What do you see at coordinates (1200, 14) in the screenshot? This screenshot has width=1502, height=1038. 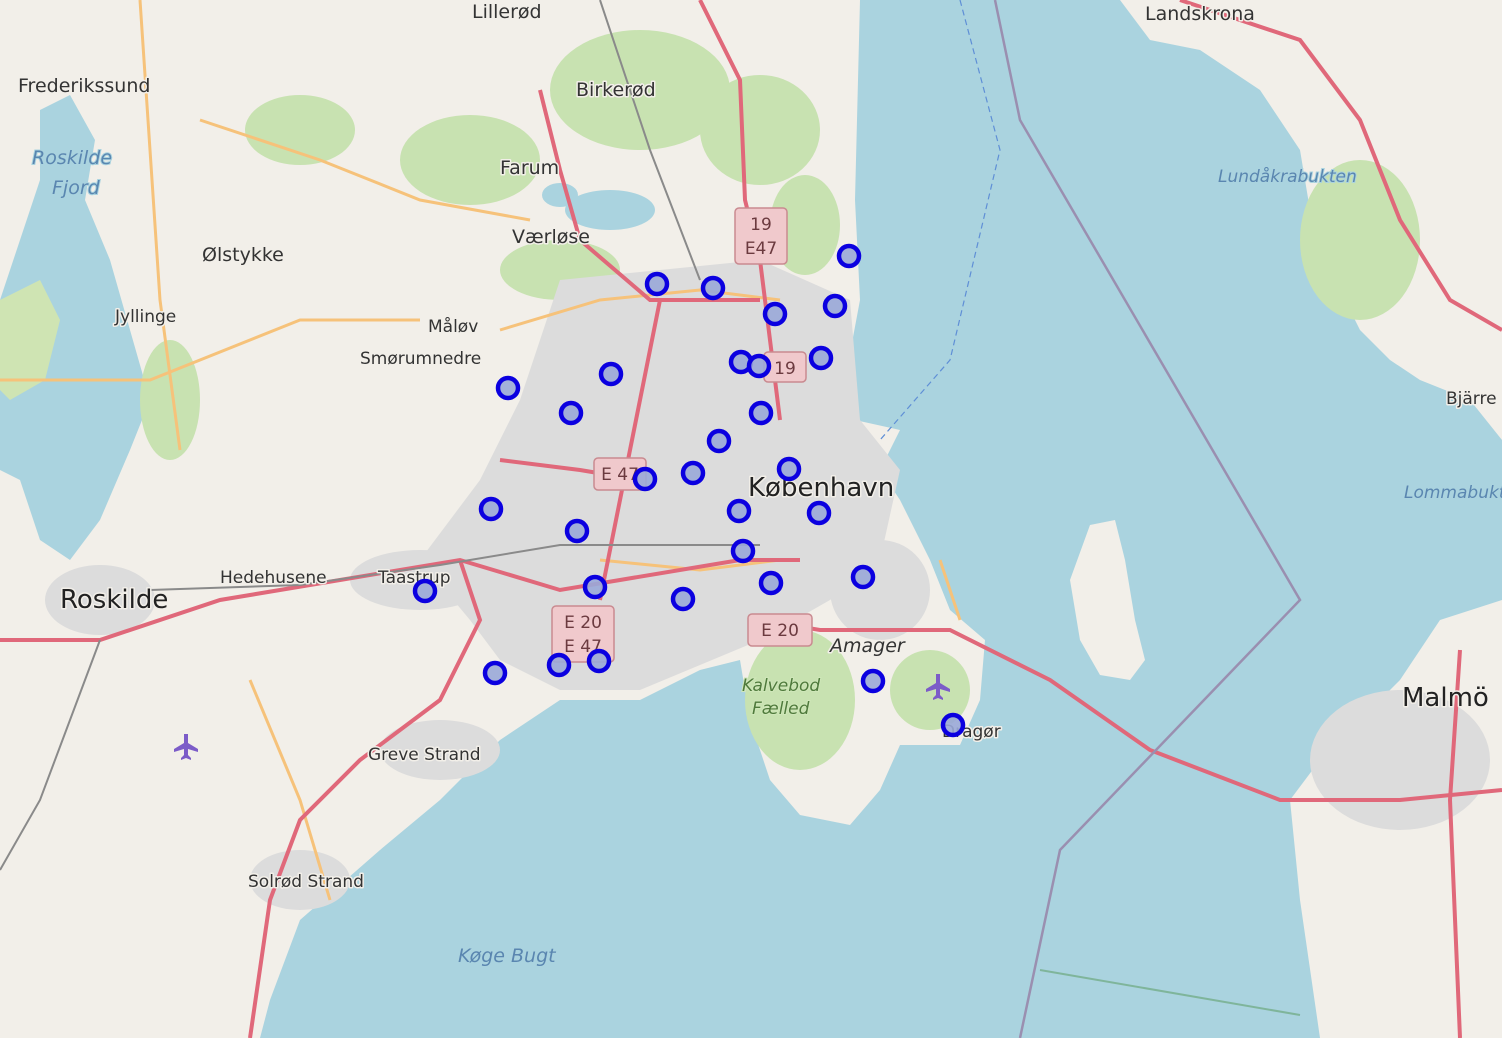 I see `place-label: Landskrona` at bounding box center [1200, 14].